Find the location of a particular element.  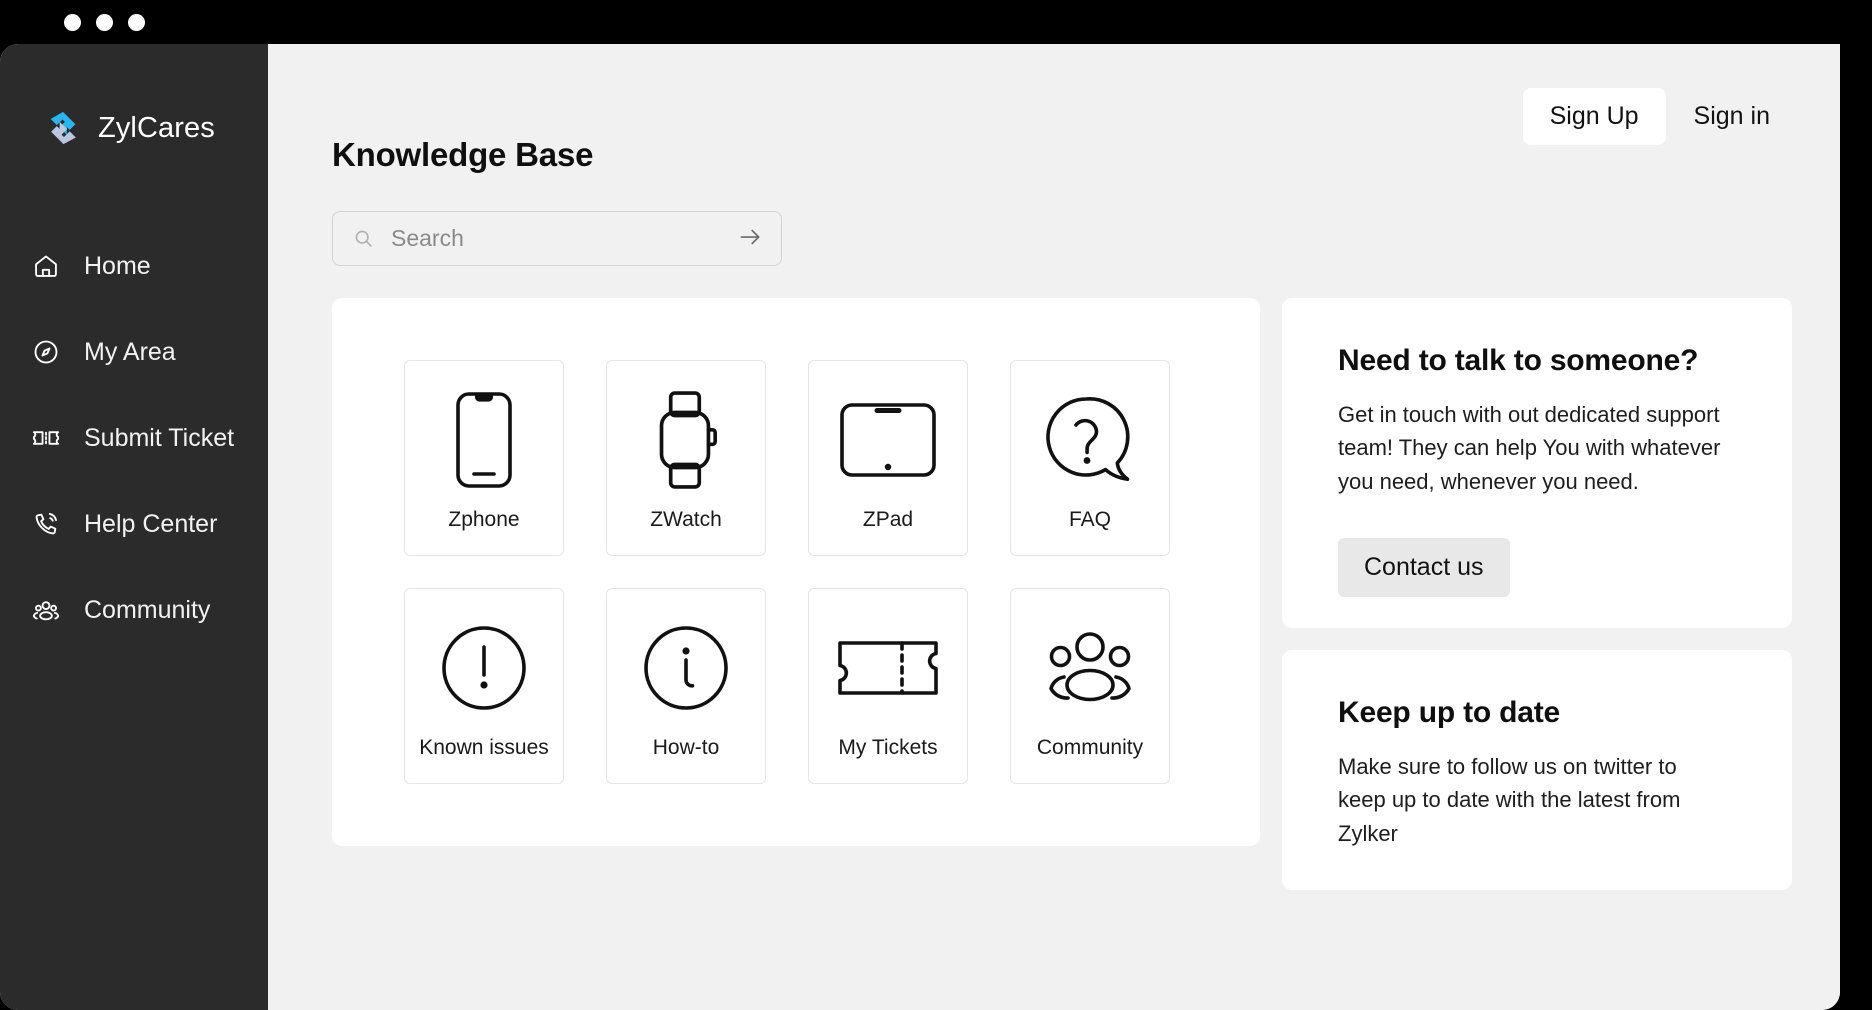

top-auth-bar: Sign Up Sign in is located at coordinates (1657, 116).